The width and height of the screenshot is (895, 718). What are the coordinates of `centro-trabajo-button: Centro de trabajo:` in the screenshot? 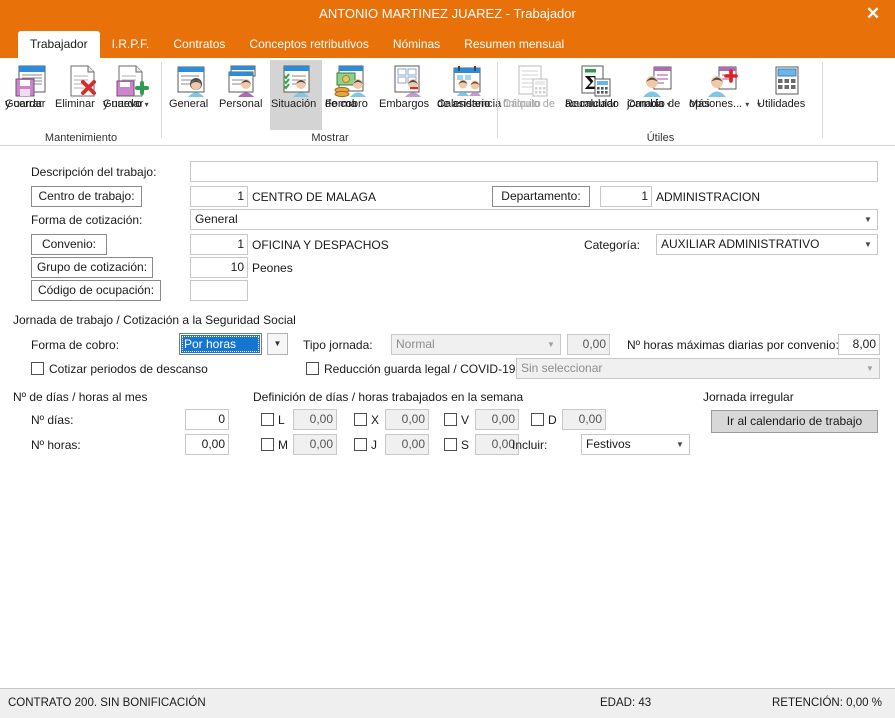 It's located at (86, 196).